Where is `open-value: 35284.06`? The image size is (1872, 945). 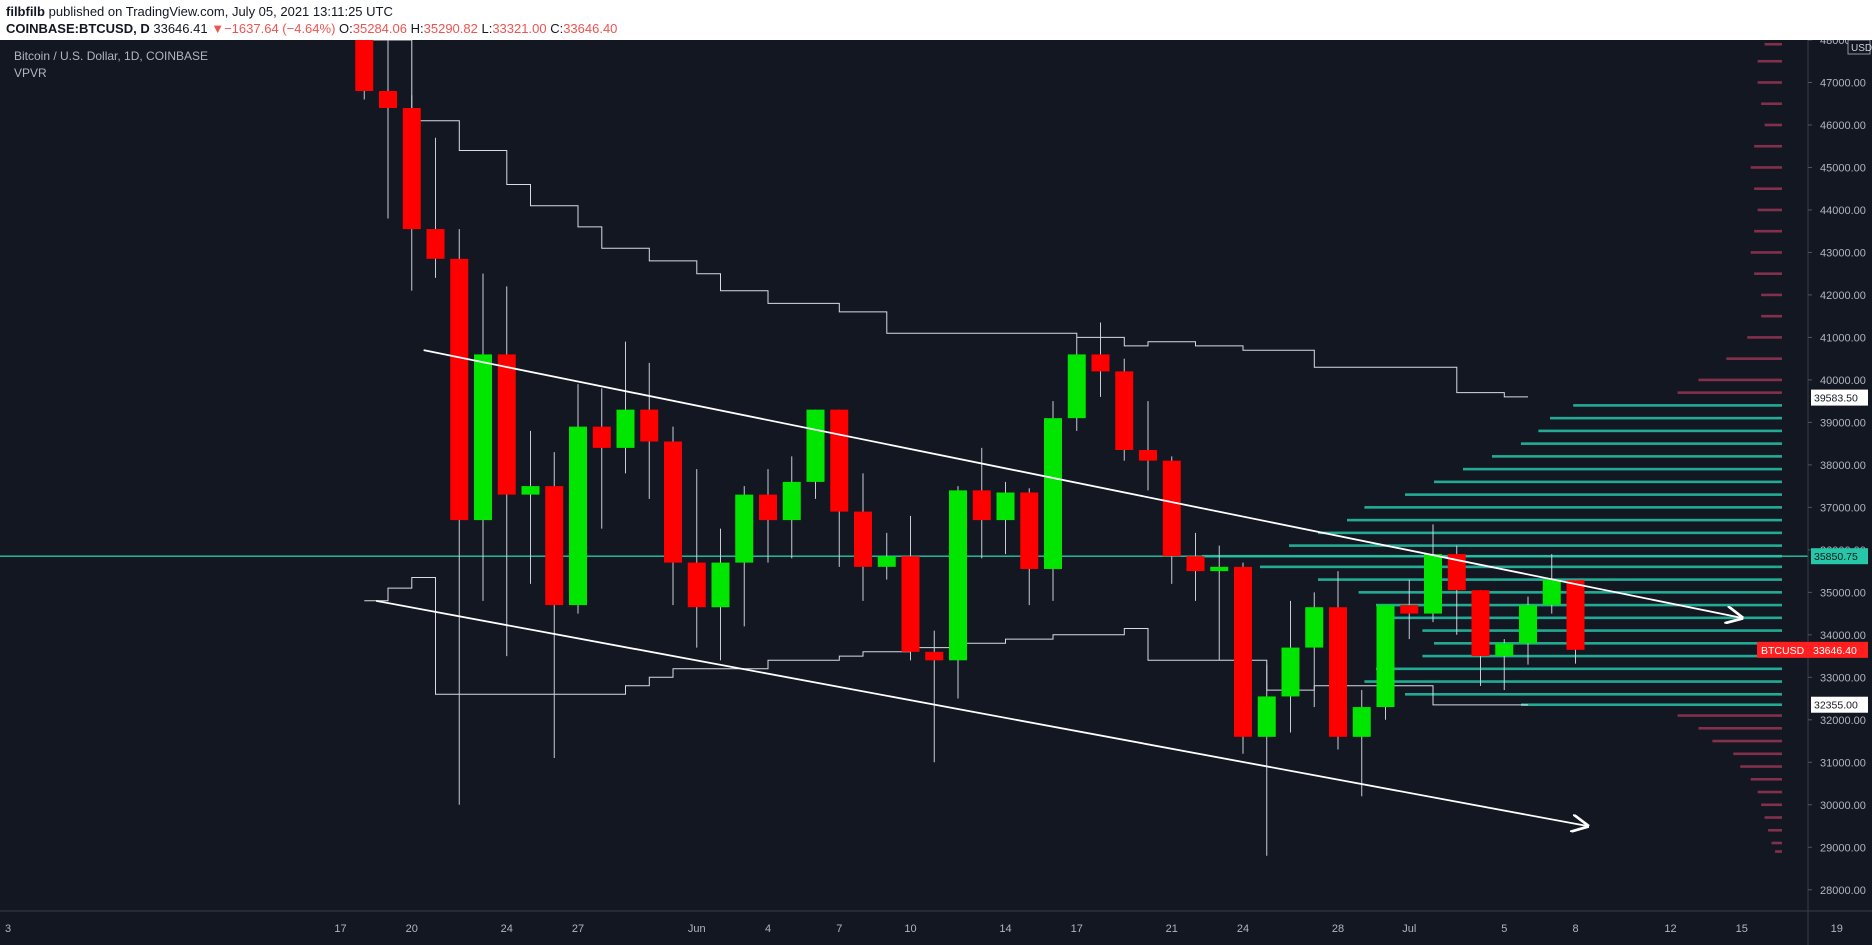 open-value: 35284.06 is located at coordinates (379, 28).